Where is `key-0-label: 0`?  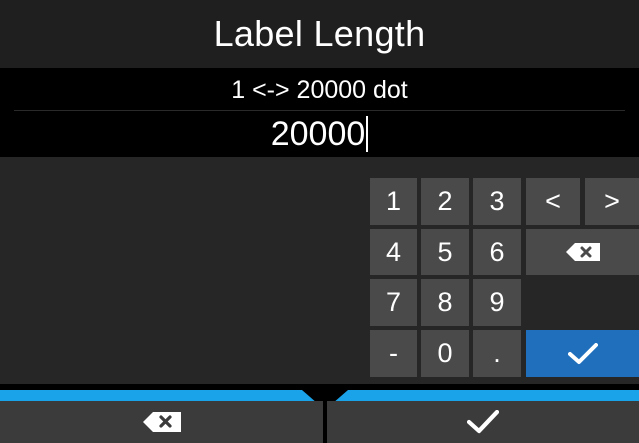 key-0-label: 0 is located at coordinates (445, 353).